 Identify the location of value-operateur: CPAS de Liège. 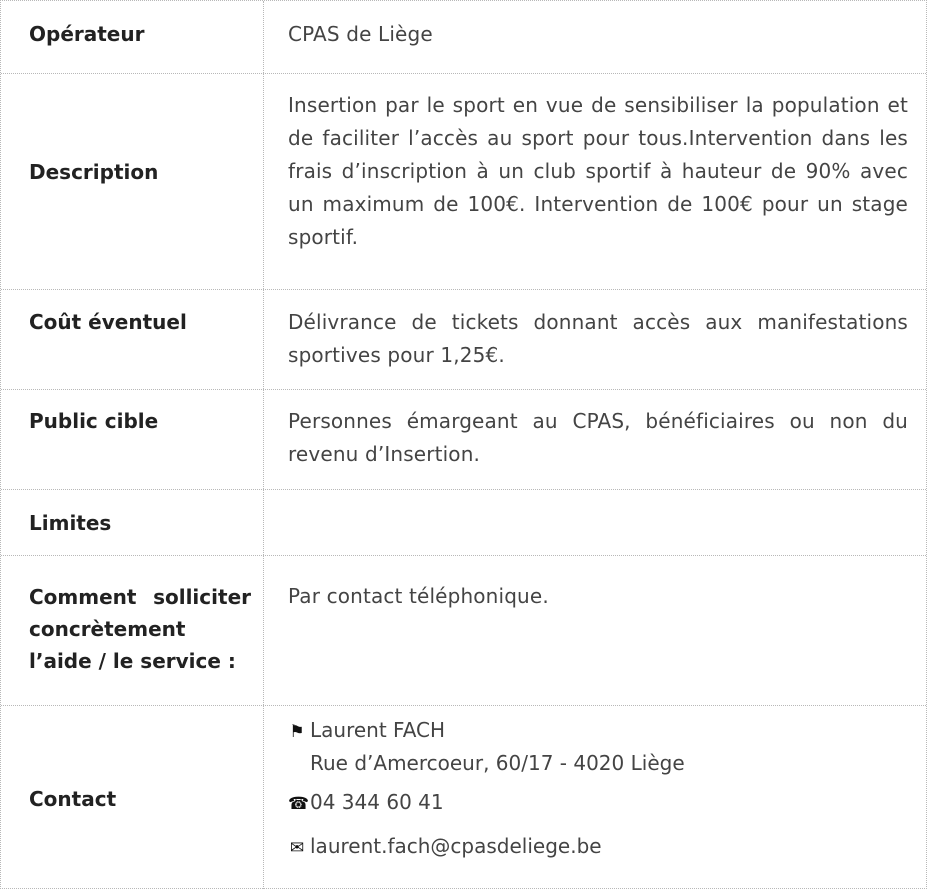
(360, 34).